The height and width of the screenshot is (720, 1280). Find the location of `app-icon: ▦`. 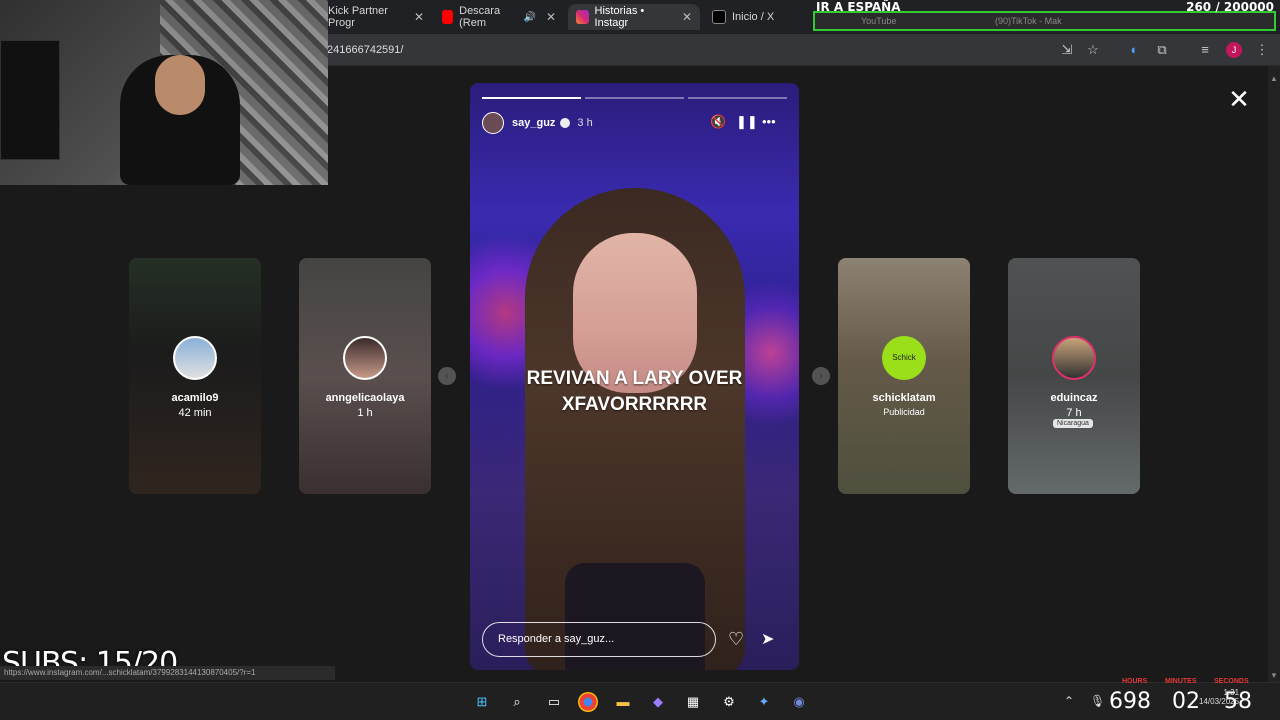

app-icon: ▦ is located at coordinates (693, 702).